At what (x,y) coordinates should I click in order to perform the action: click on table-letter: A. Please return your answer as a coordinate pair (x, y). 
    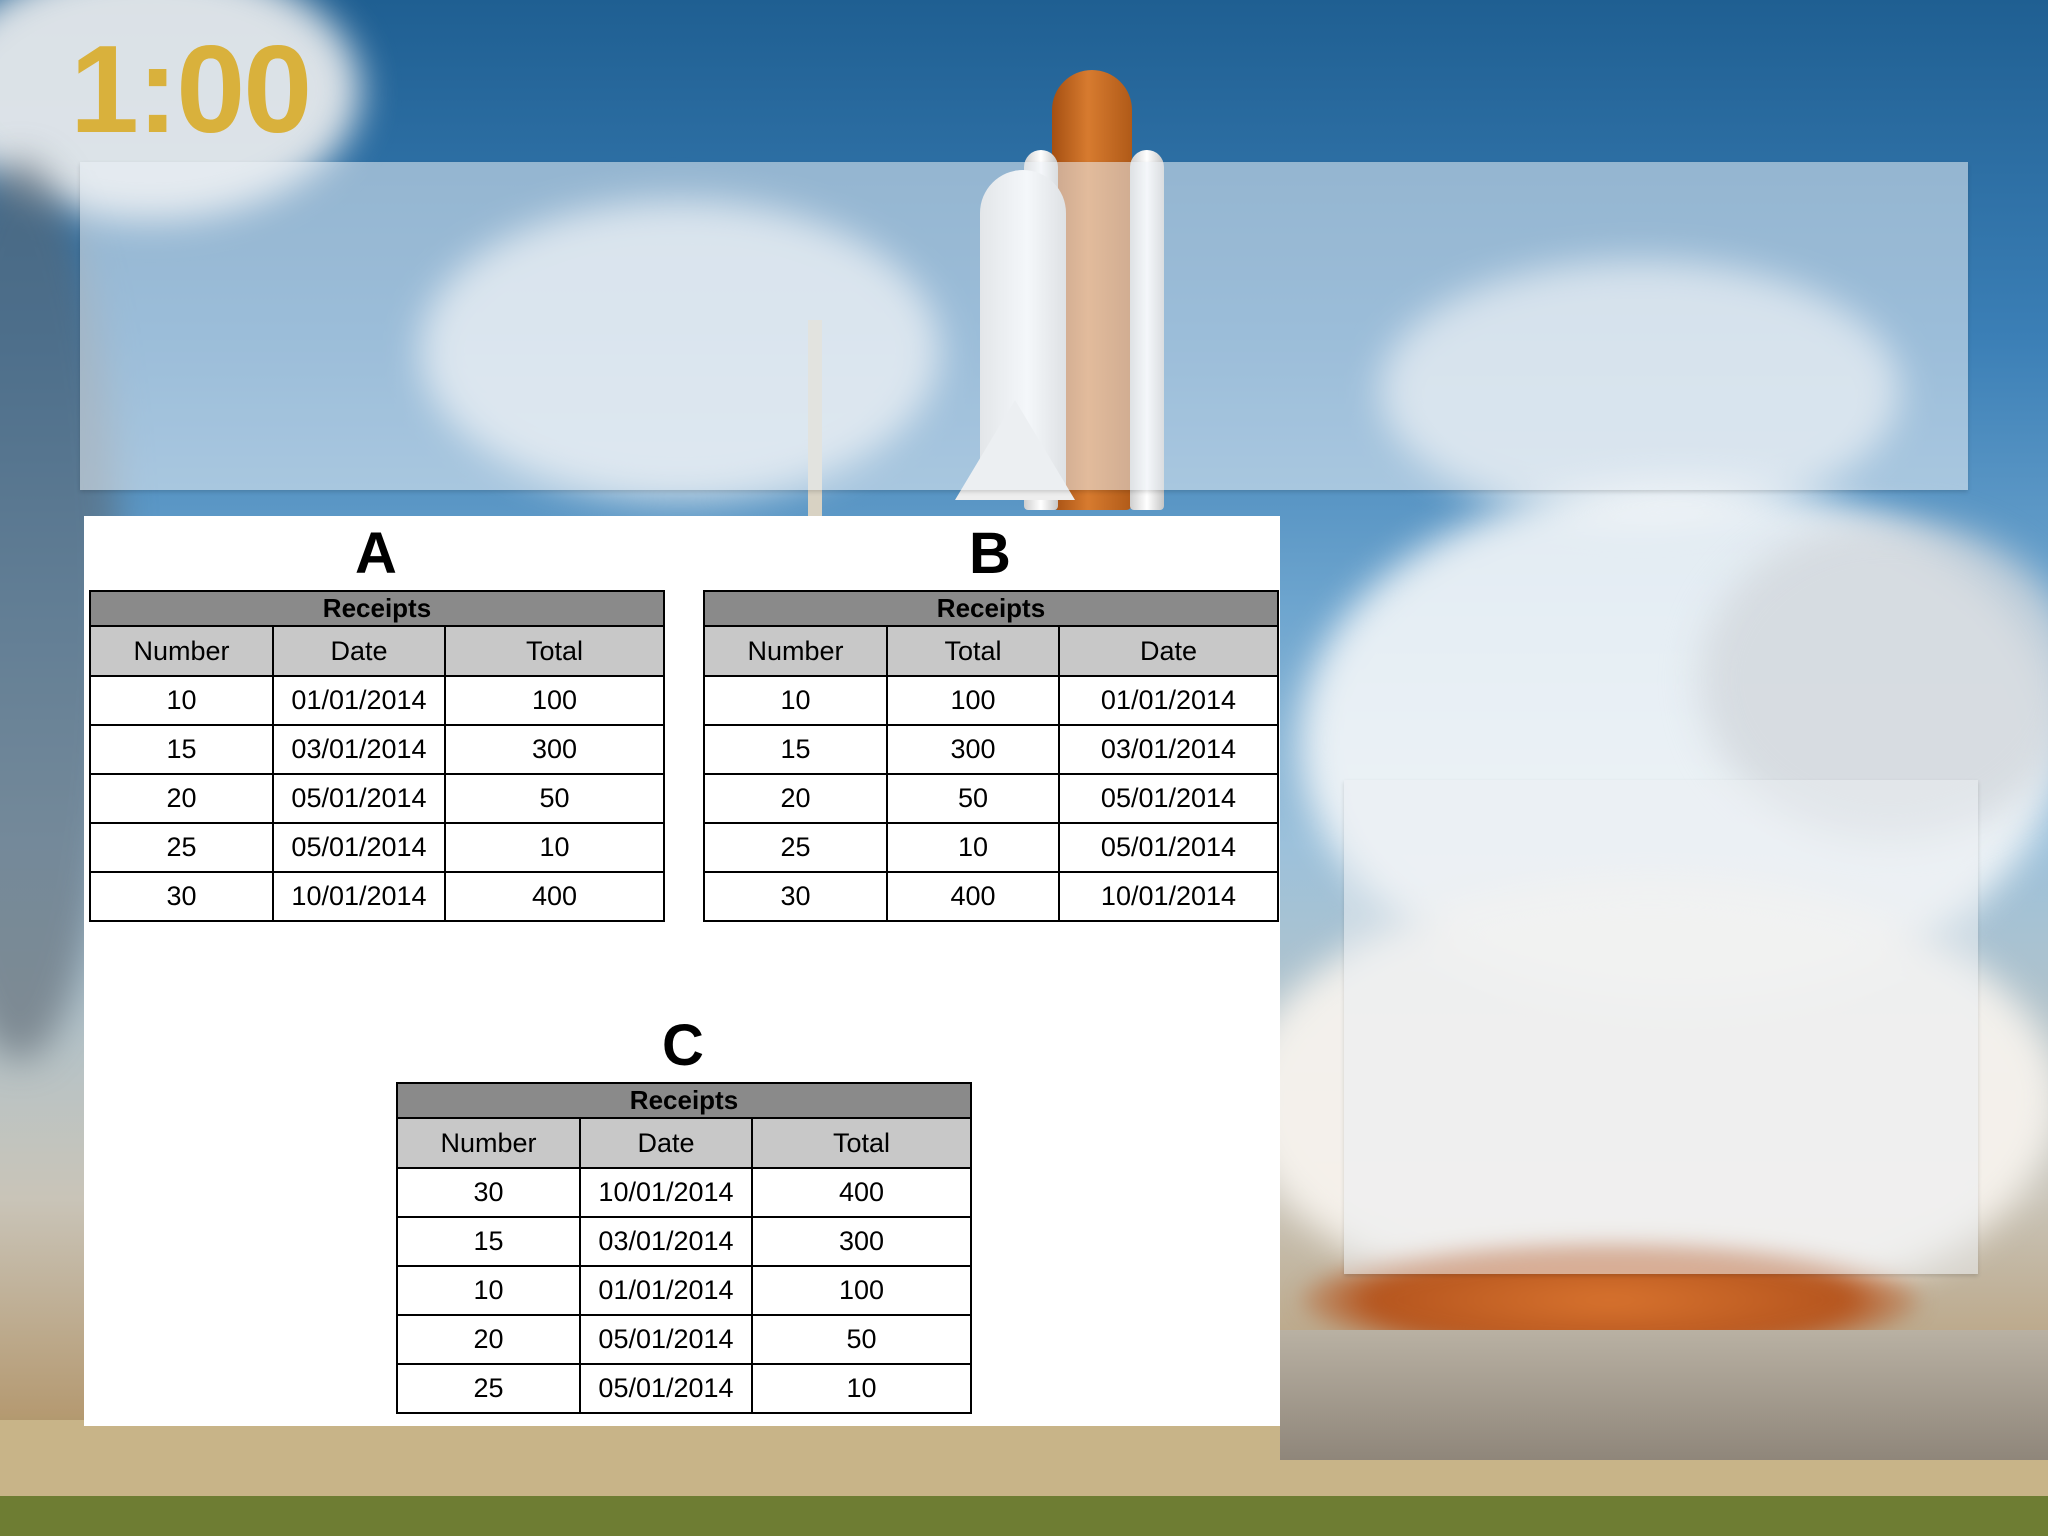
    Looking at the image, I should click on (376, 553).